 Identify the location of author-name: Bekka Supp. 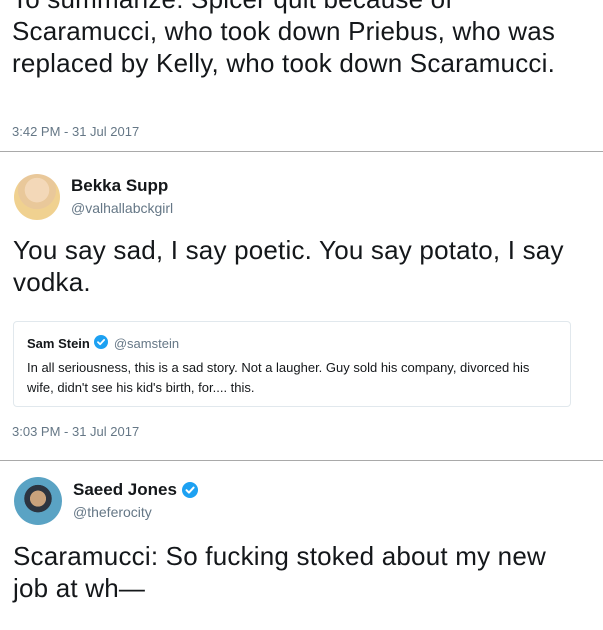
(119, 186).